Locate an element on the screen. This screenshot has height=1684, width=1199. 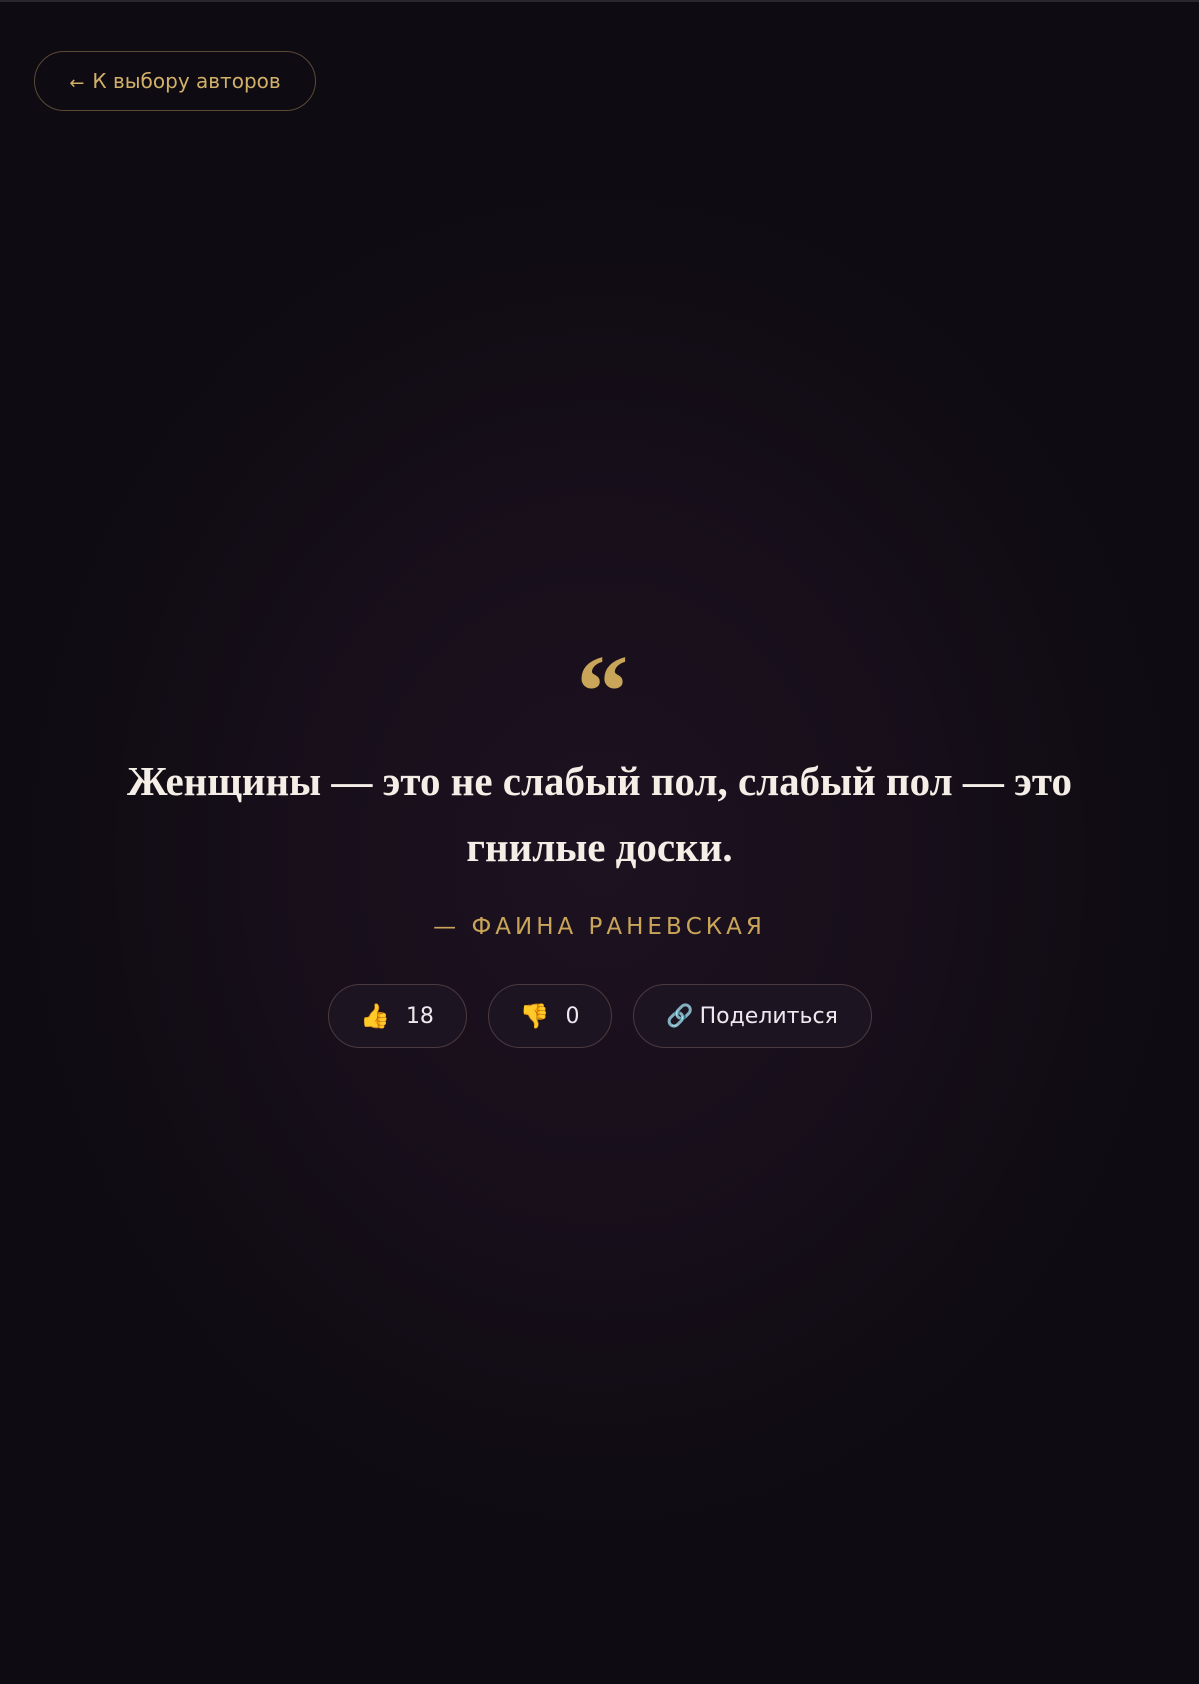
share-button: 🔗 Поделиться is located at coordinates (752, 1016).